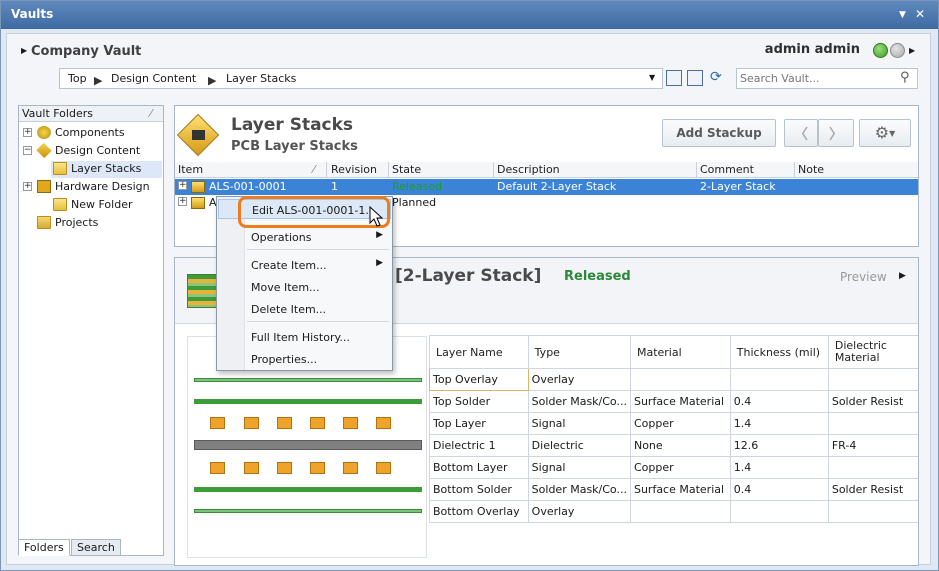  Describe the element at coordinates (872, 352) in the screenshot. I see `col-dielectric-material: Dielectric Material` at that location.